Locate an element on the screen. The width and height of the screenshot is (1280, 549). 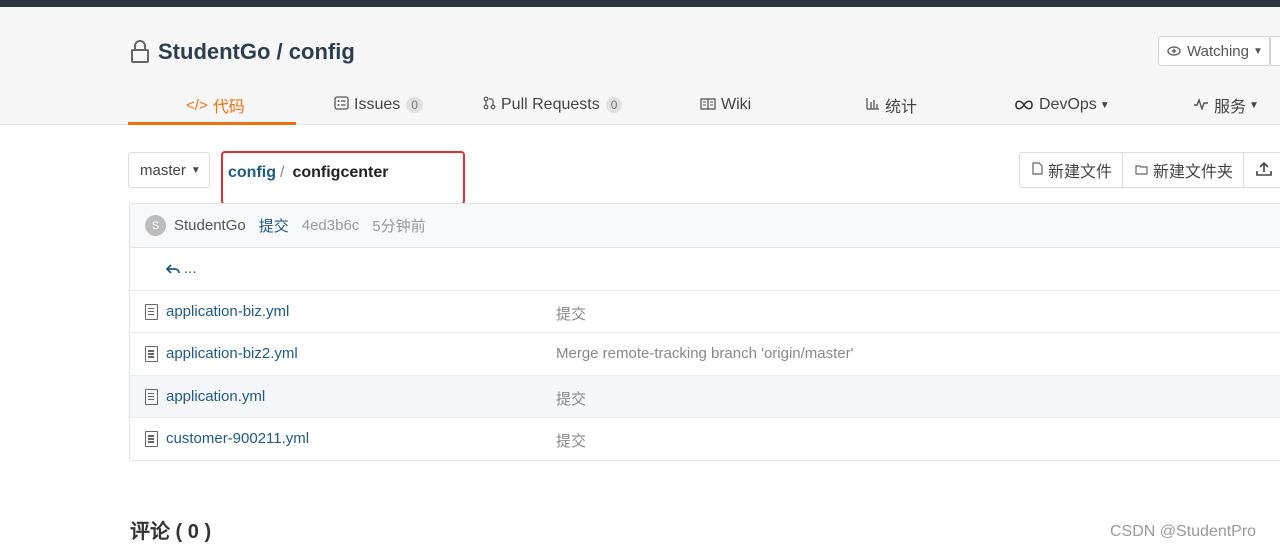
issues-icon is located at coordinates (341, 105).